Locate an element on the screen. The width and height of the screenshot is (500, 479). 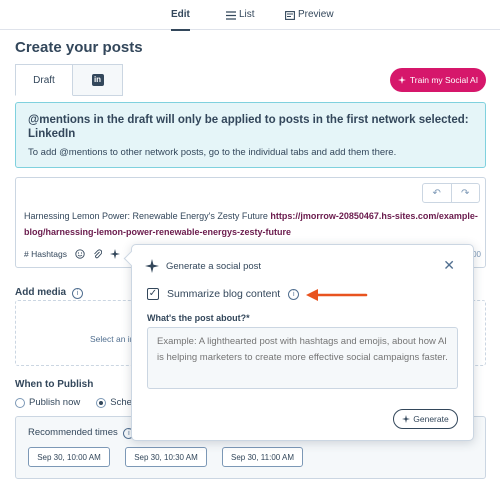
attachment-icon is located at coordinates (97, 254).